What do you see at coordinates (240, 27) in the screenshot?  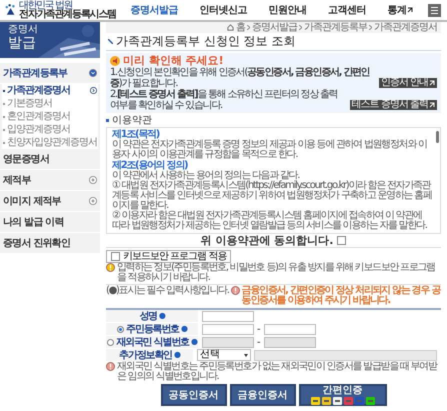 I see `breadcrumb-link: 홈` at bounding box center [240, 27].